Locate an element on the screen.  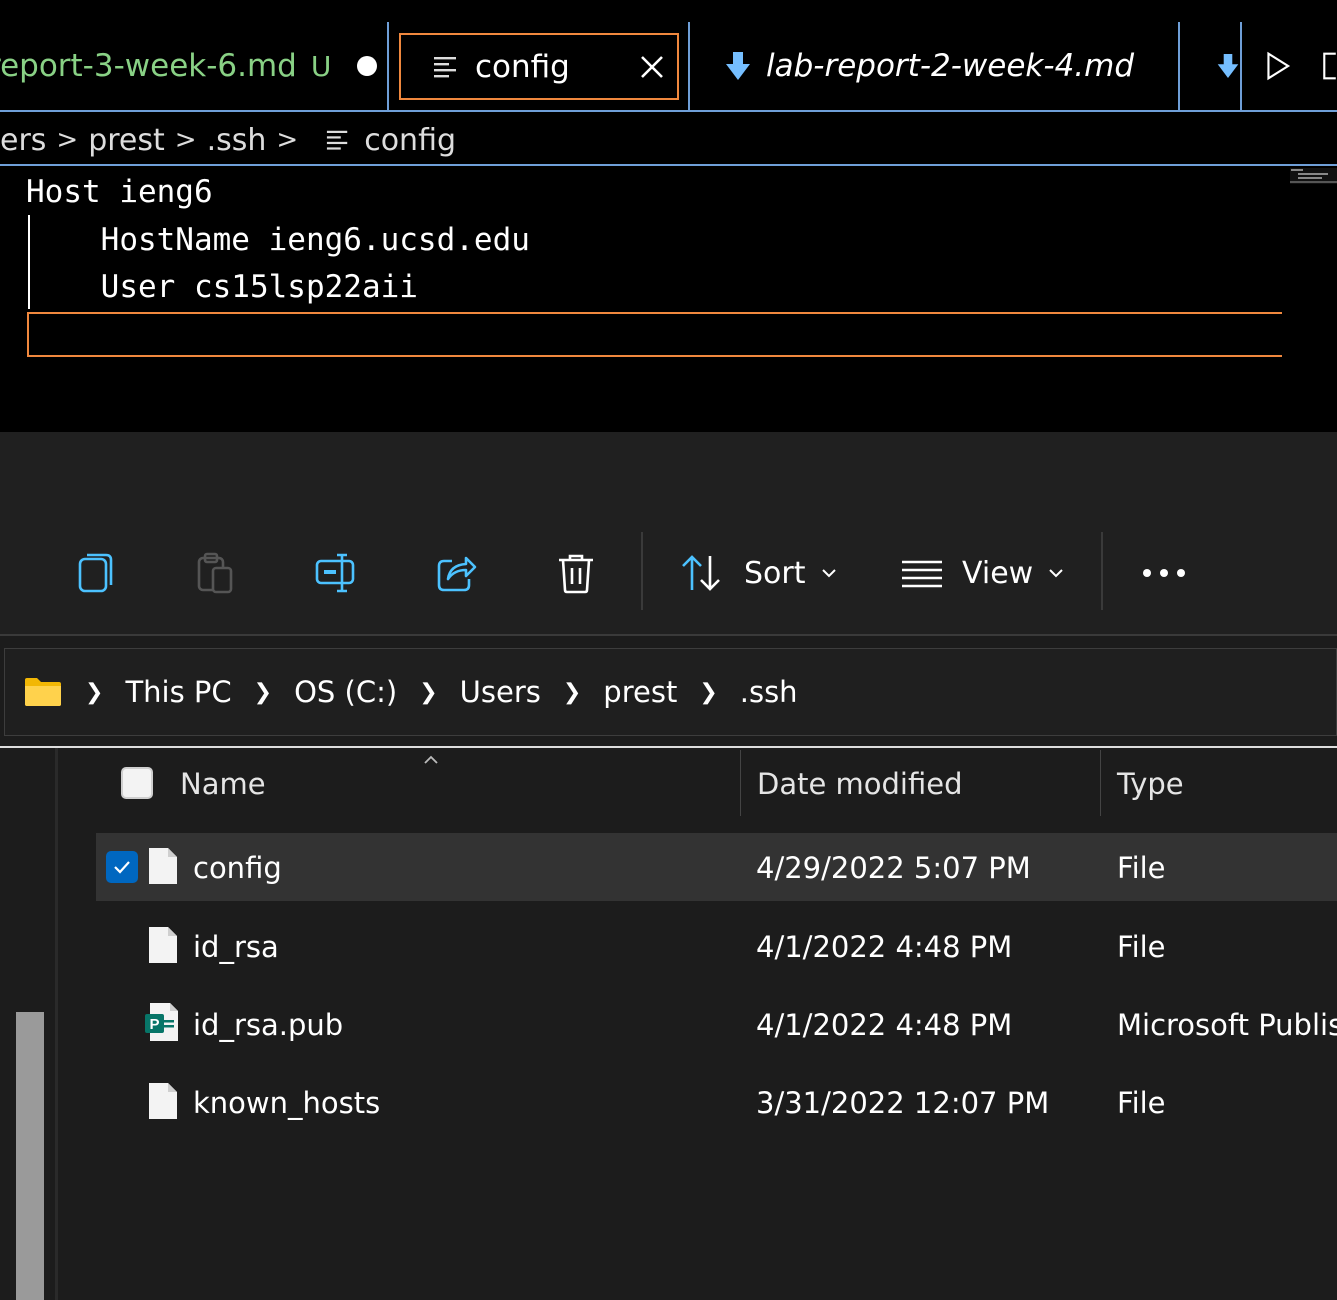
paste-icon is located at coordinates (215, 573).